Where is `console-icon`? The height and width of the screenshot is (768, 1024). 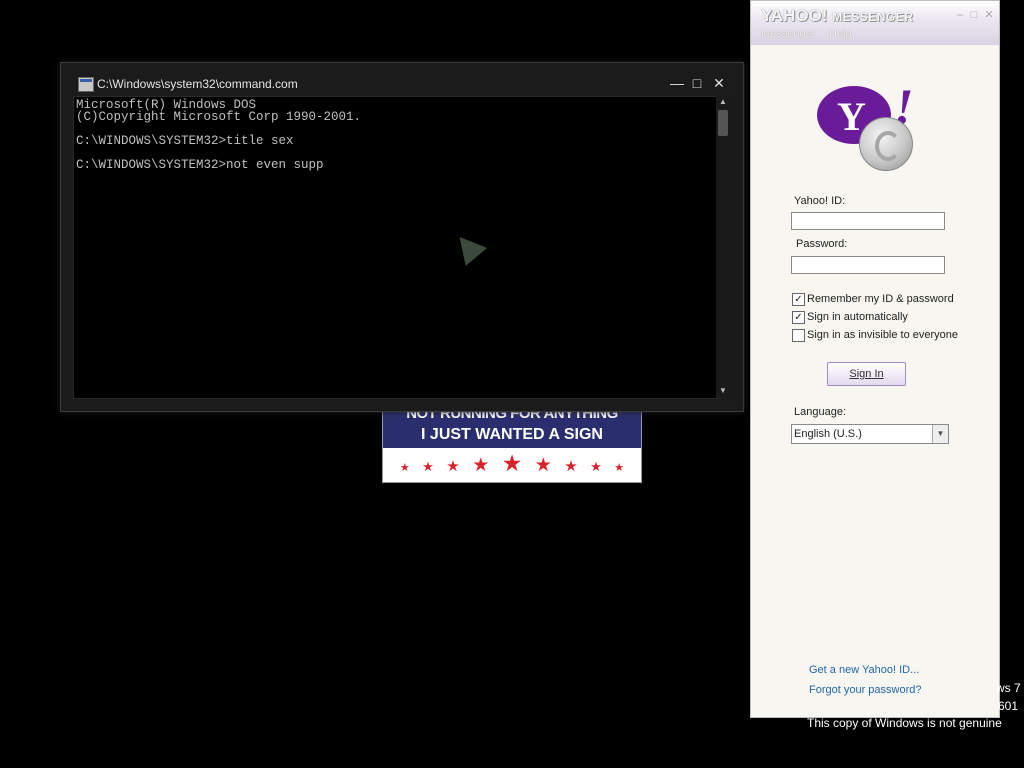 console-icon is located at coordinates (86, 84).